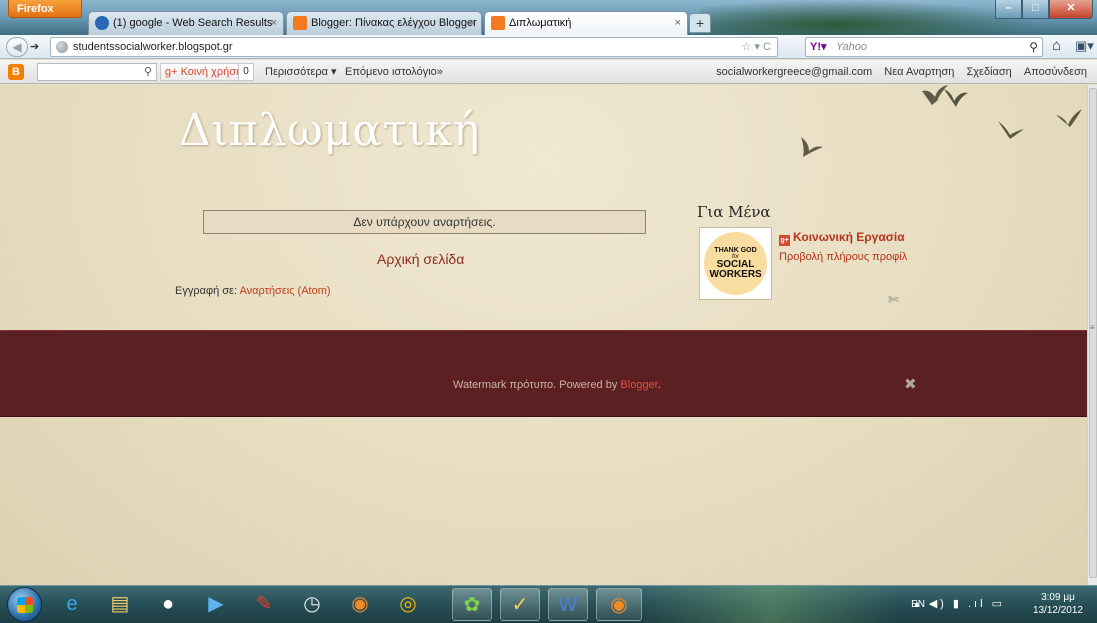  What do you see at coordinates (153, 47) in the screenshot?
I see `url-text: studentssocialworker.blogspot.gr` at bounding box center [153, 47].